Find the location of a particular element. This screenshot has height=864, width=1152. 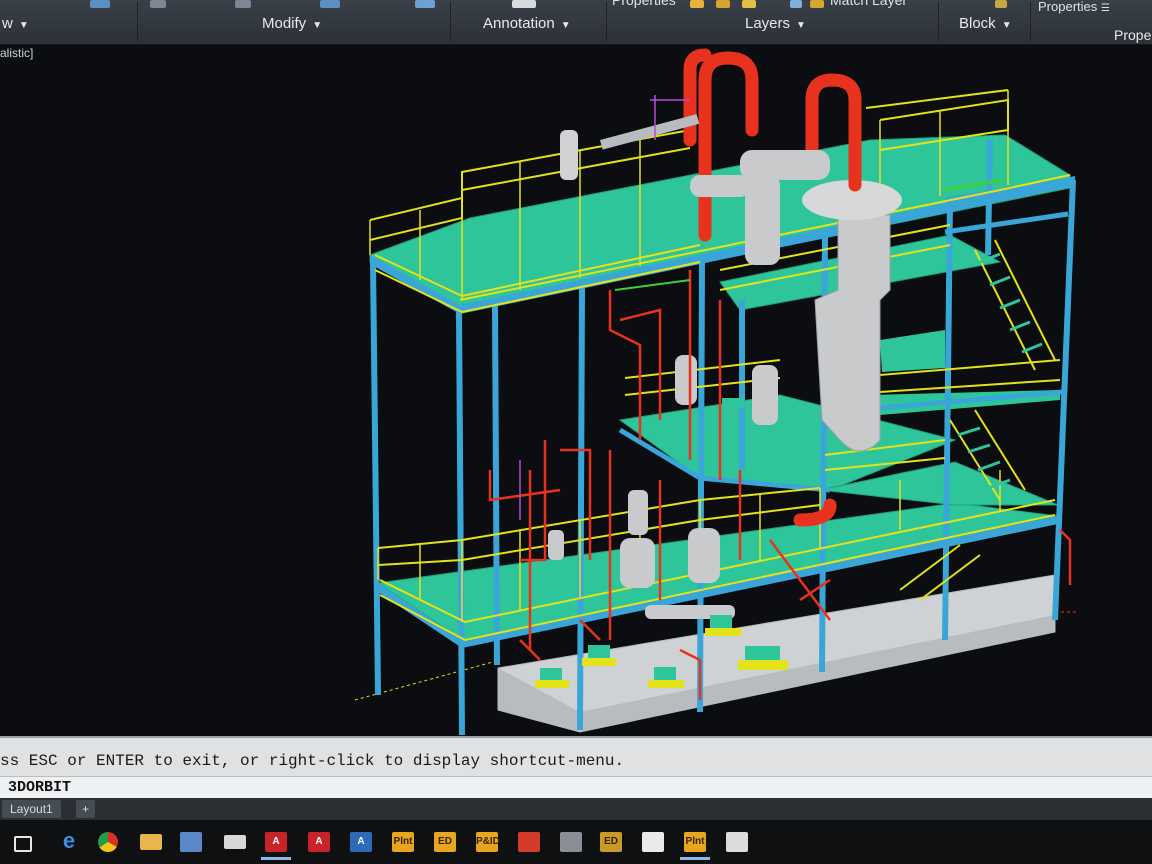

calculator-icon is located at coordinates (571, 842).